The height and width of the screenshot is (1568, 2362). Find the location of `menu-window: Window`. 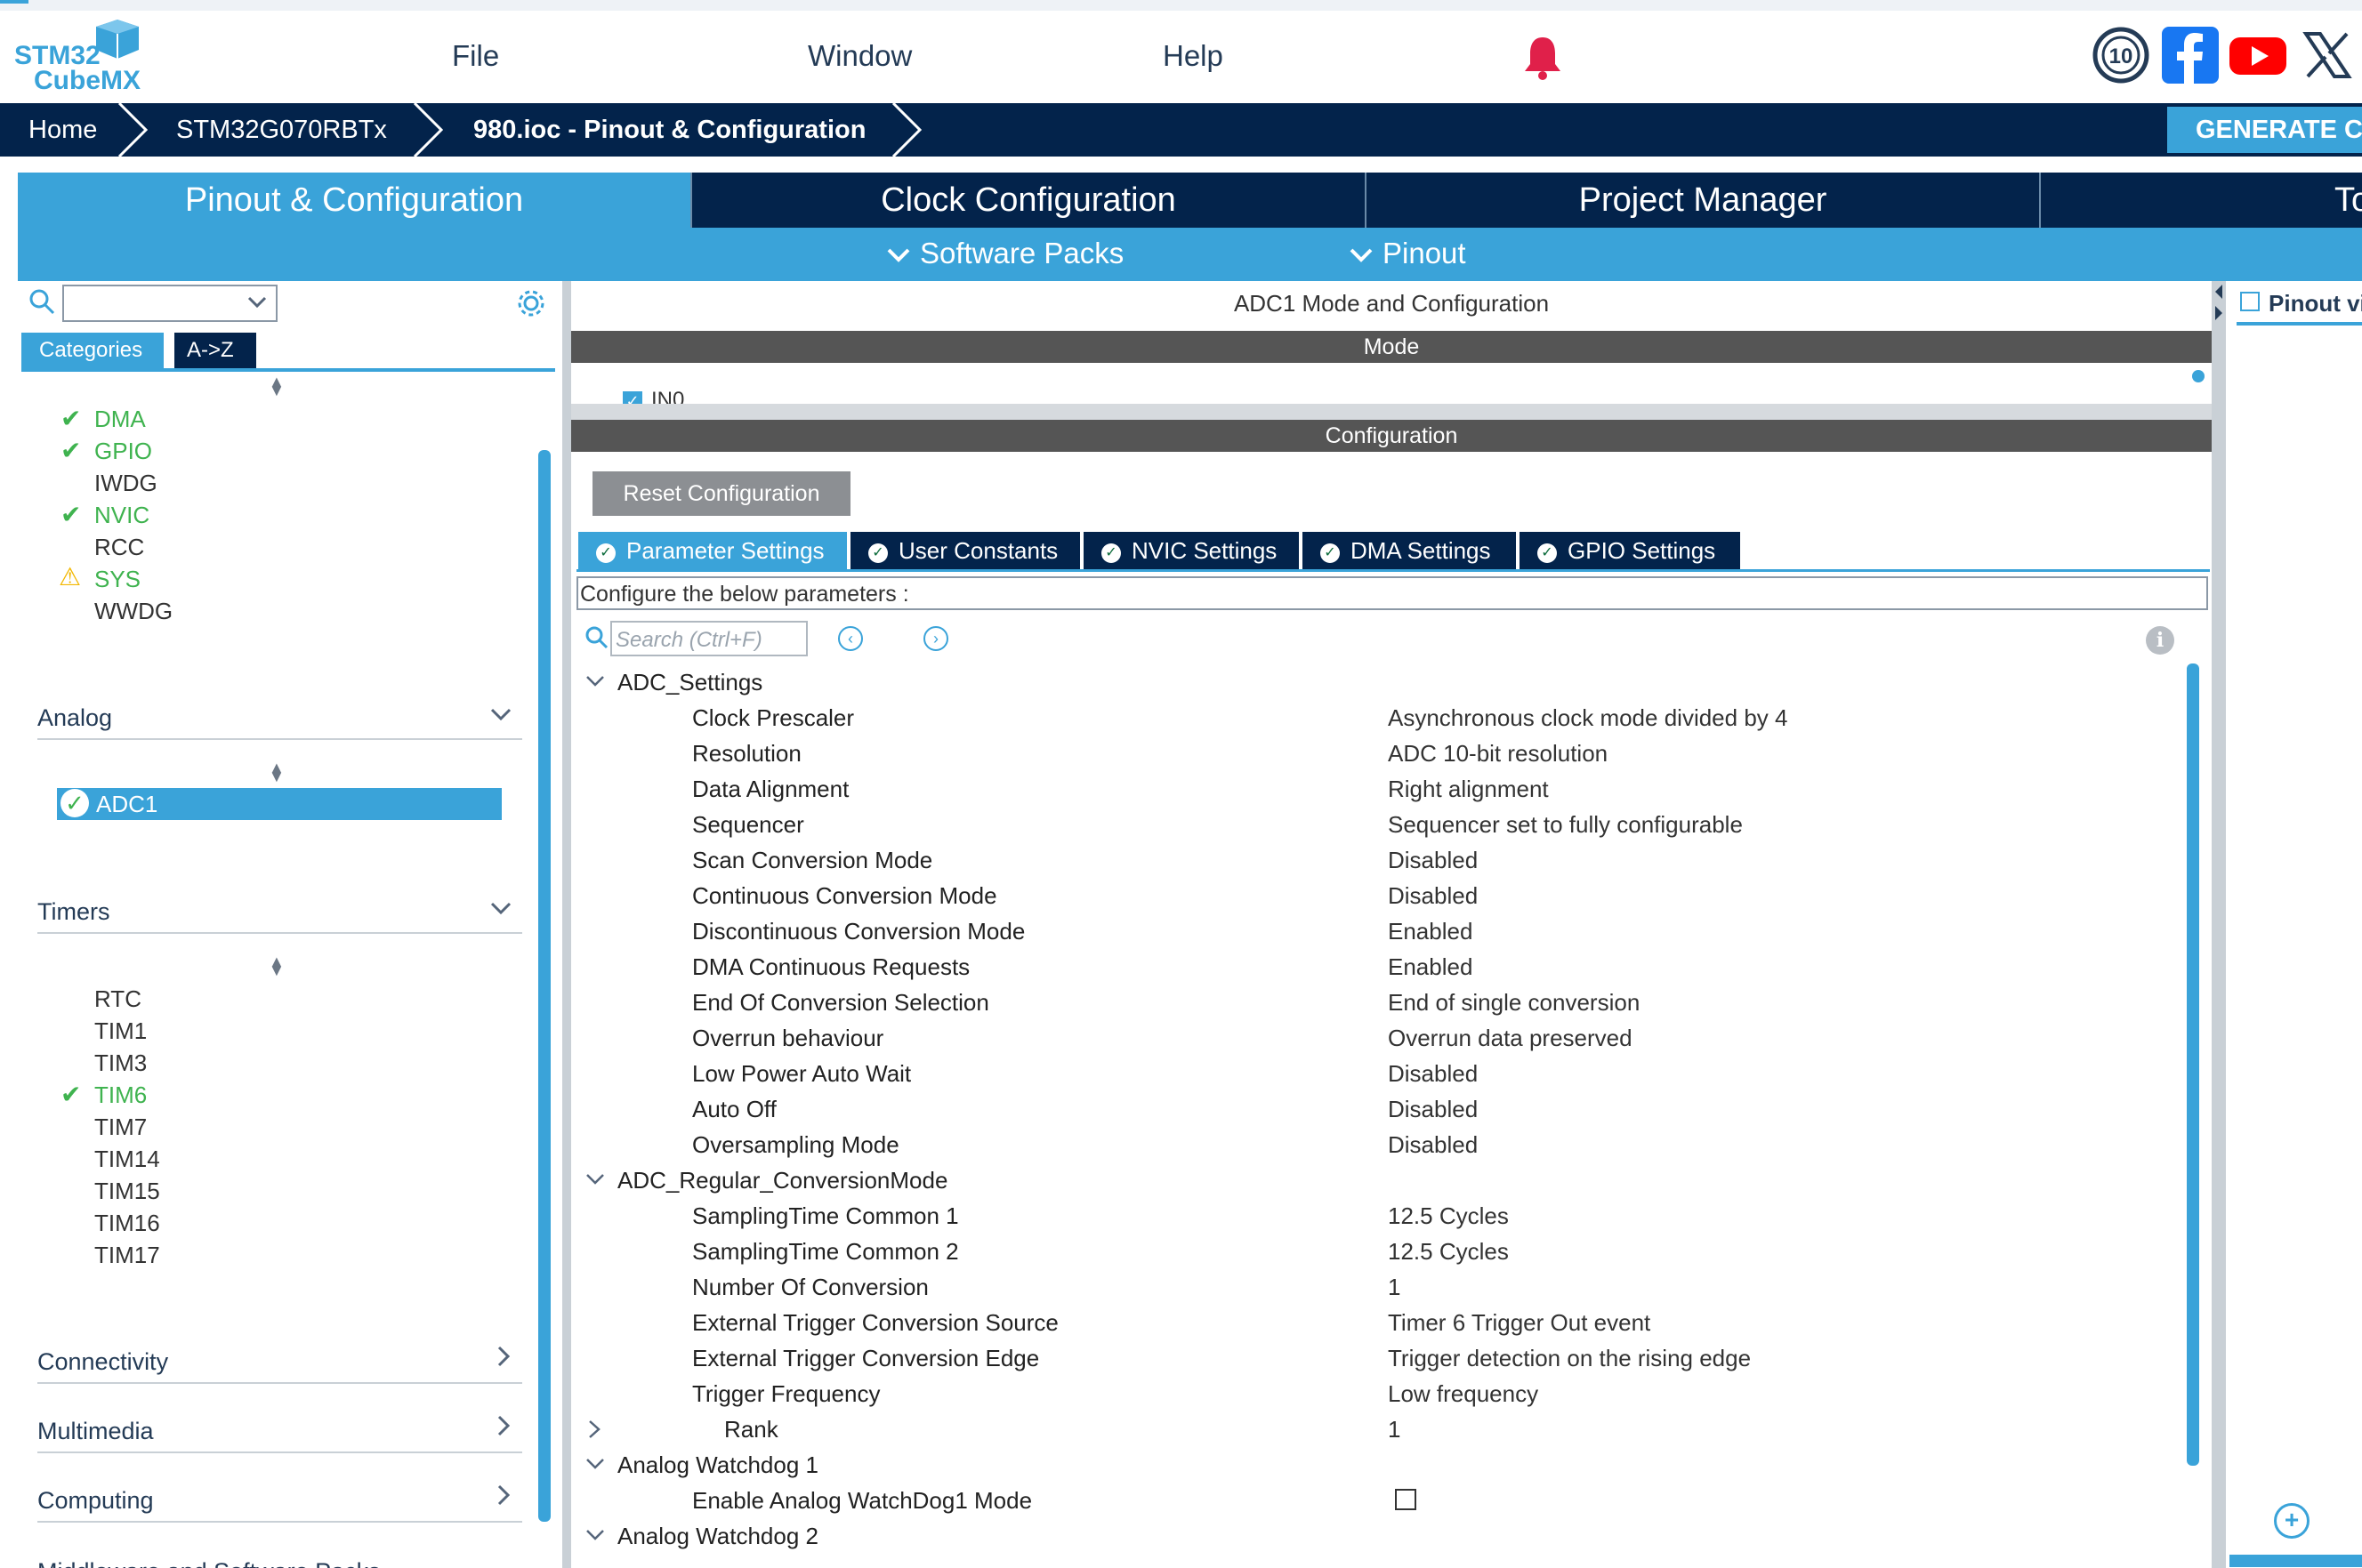

menu-window: Window is located at coordinates (860, 56).